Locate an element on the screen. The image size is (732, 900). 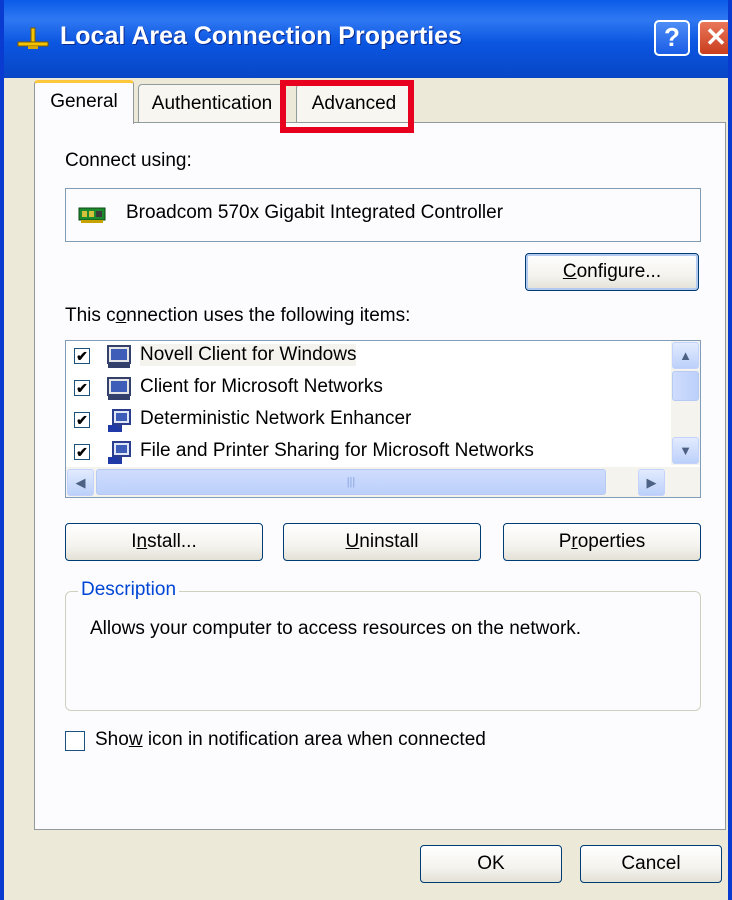
uninstall-mnemonic: U is located at coordinates (352, 541).